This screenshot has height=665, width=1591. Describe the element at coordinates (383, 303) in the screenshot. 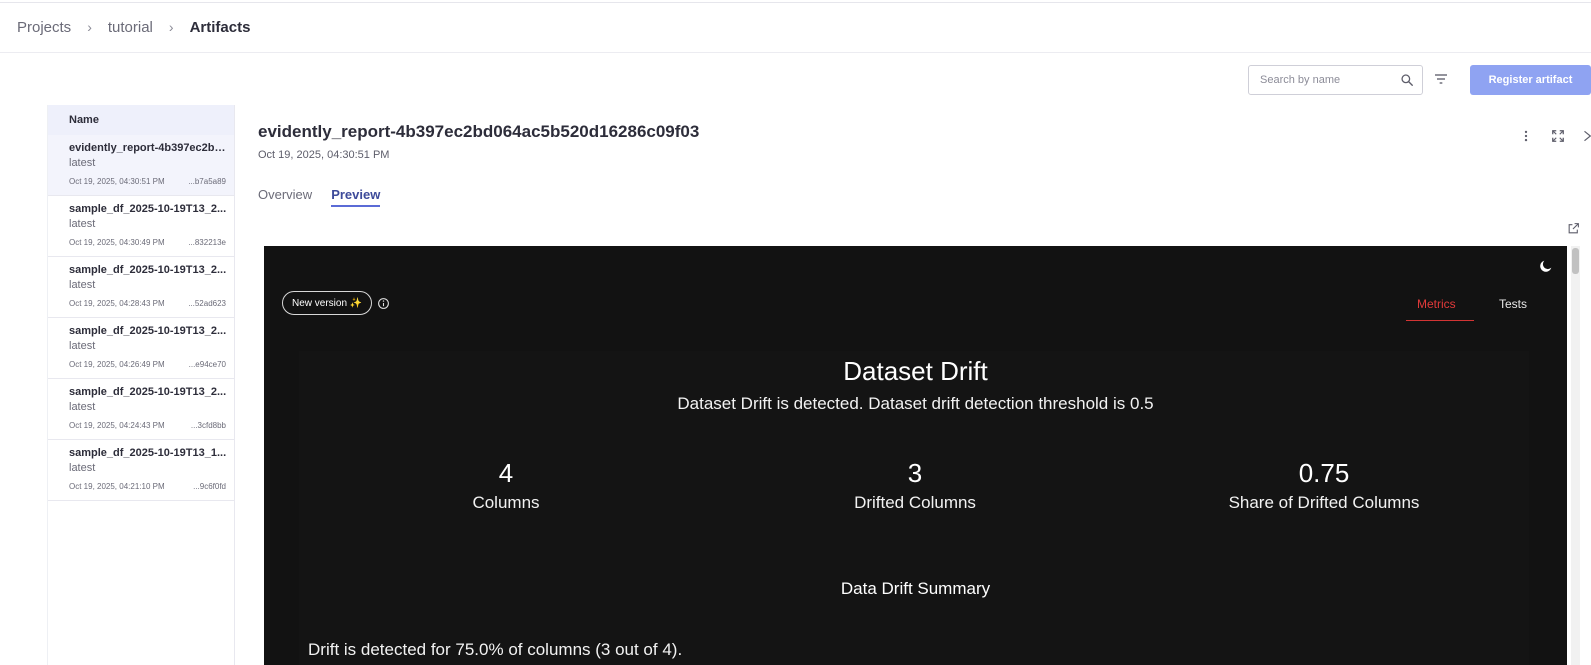

I see `info-icon` at that location.